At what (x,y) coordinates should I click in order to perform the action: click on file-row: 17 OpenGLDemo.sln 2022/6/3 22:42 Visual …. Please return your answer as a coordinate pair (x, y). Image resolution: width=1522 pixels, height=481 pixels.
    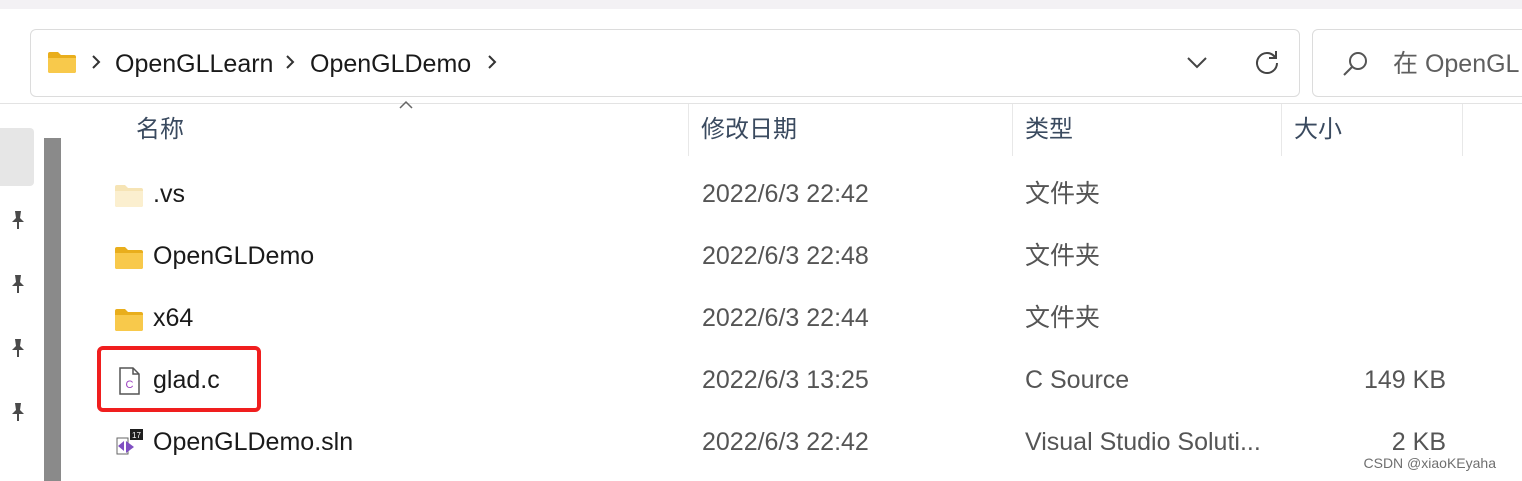
    Looking at the image, I should click on (797, 443).